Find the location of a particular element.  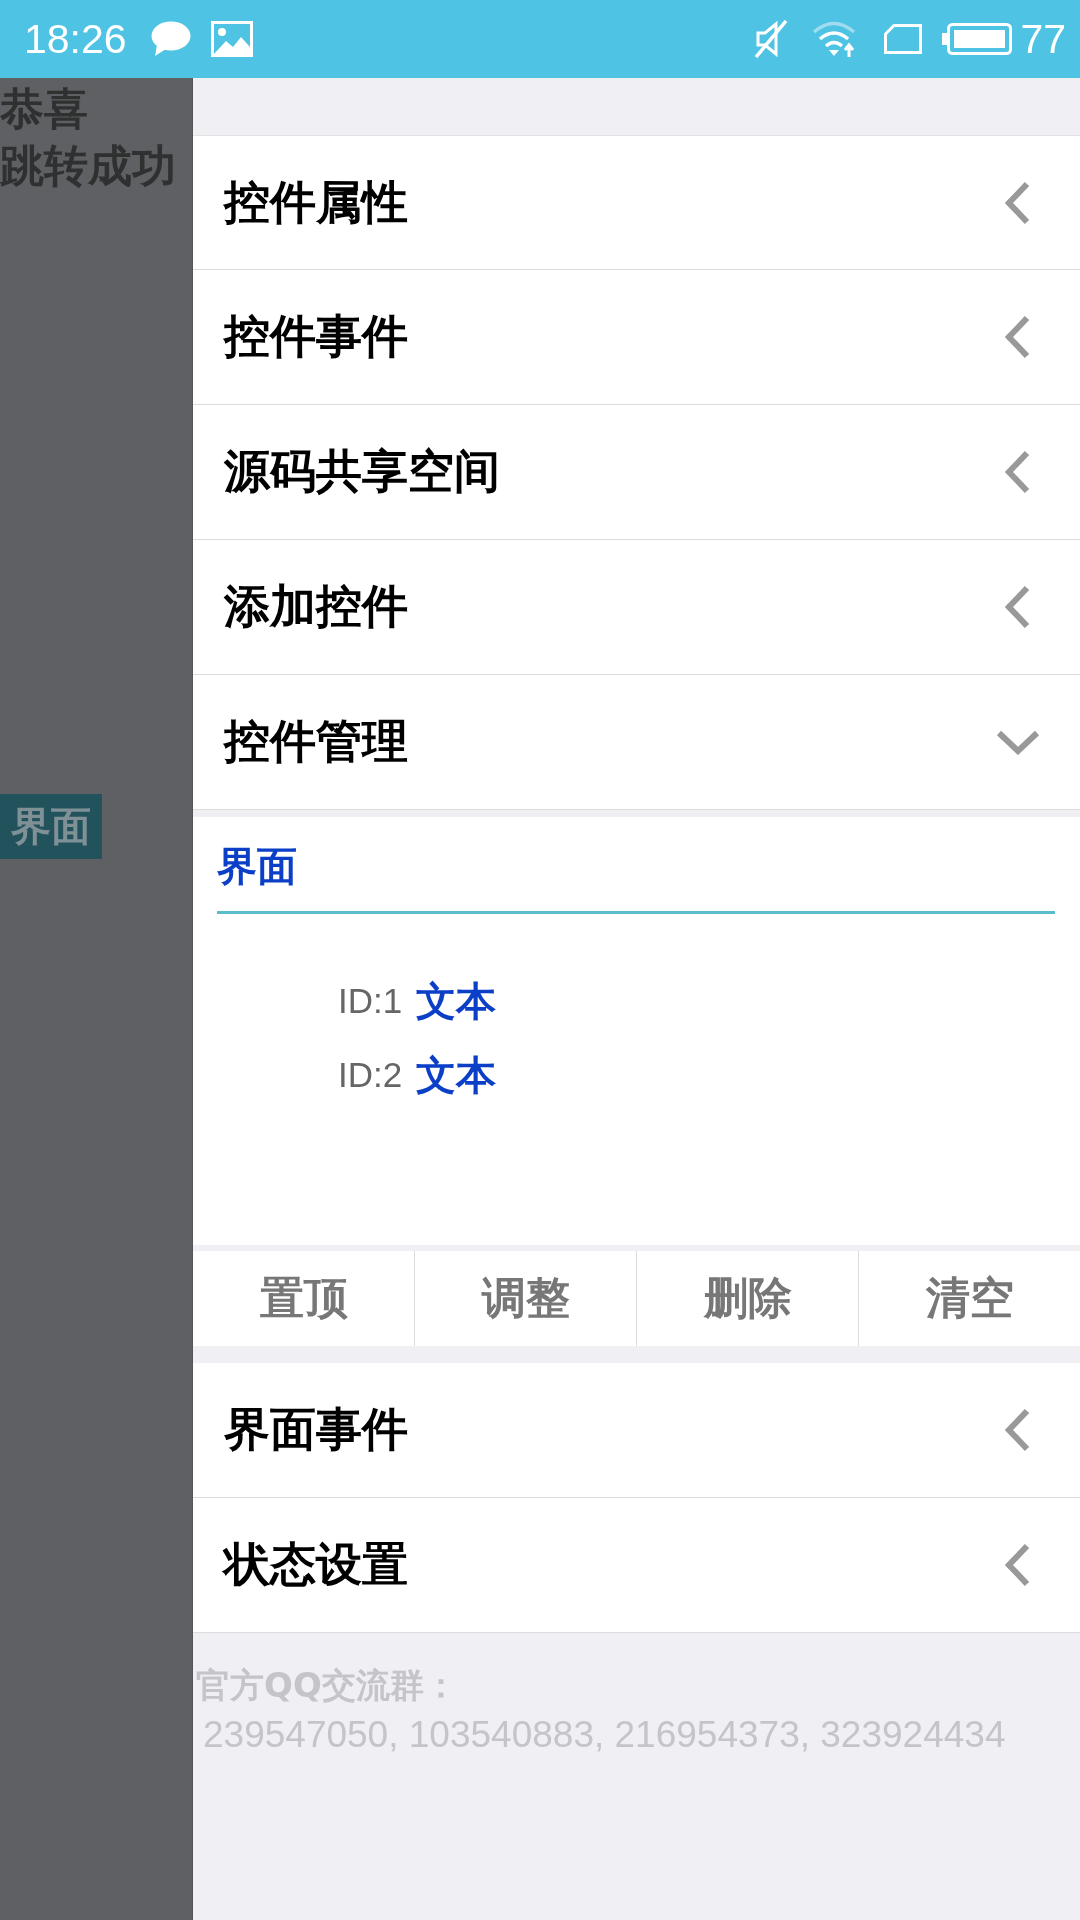

chat-bubble-icon is located at coordinates (170, 39).